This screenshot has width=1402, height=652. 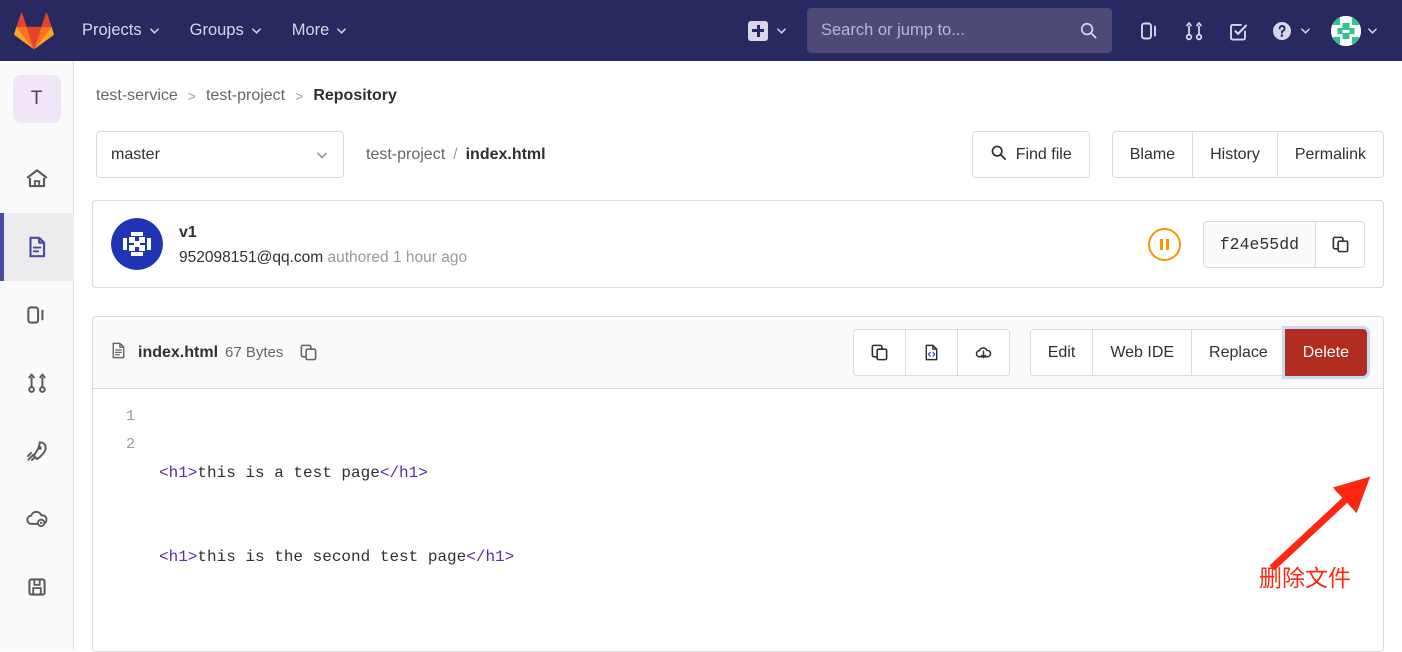 What do you see at coordinates (254, 352) in the screenshot?
I see `file-size: 67 Bytes` at bounding box center [254, 352].